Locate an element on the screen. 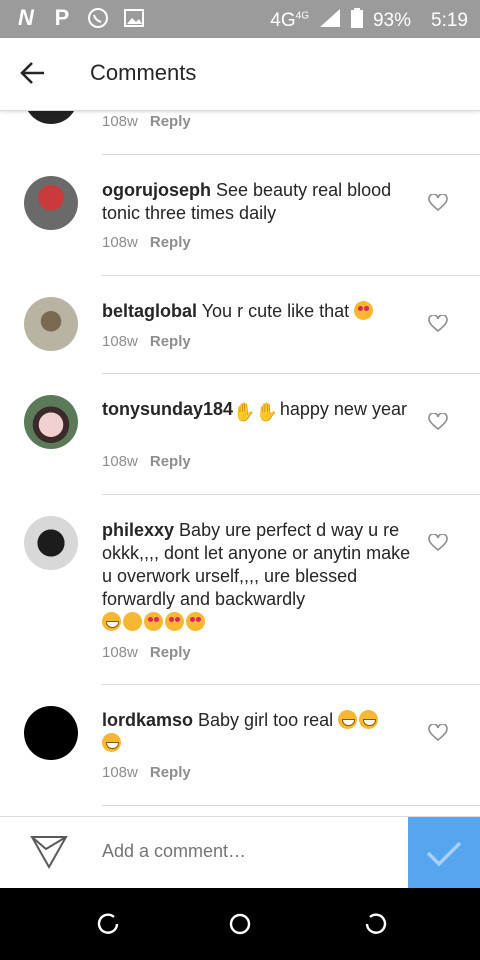 The height and width of the screenshot is (960, 480). navigation-bar is located at coordinates (240, 924).